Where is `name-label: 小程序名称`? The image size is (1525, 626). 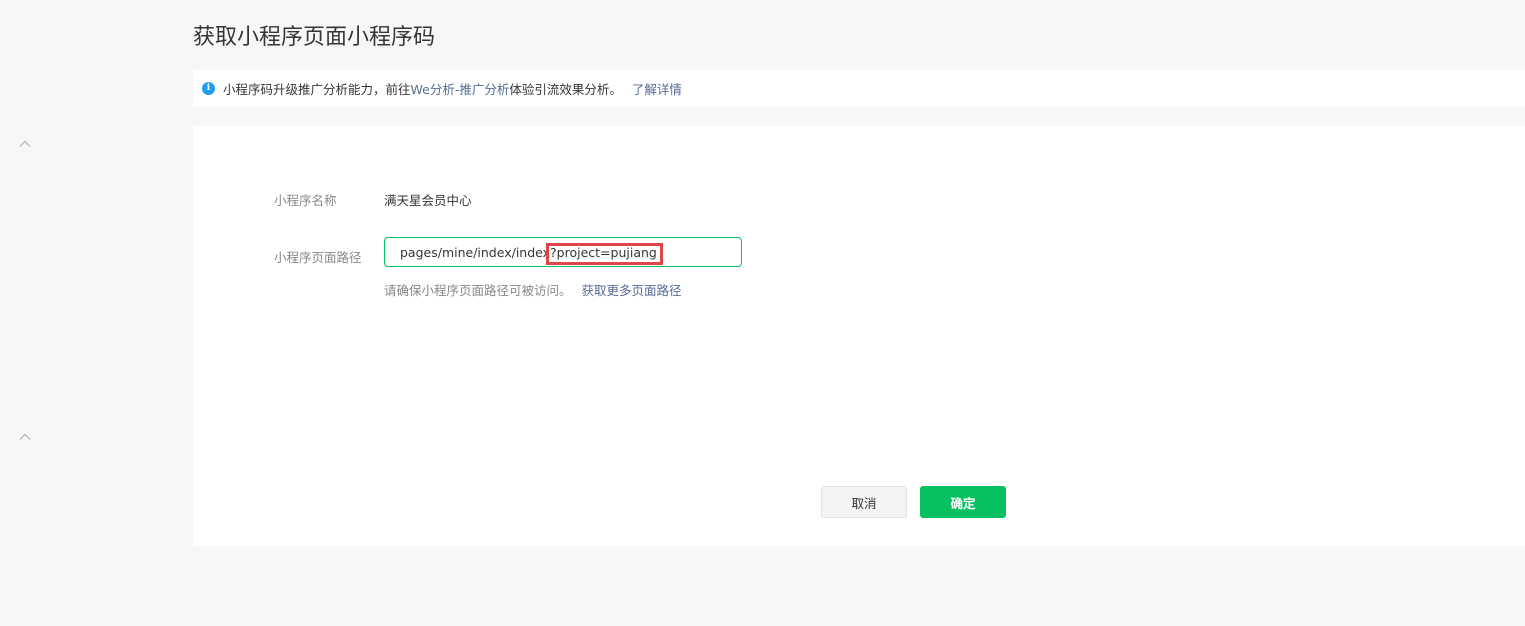
name-label: 小程序名称 is located at coordinates (305, 200).